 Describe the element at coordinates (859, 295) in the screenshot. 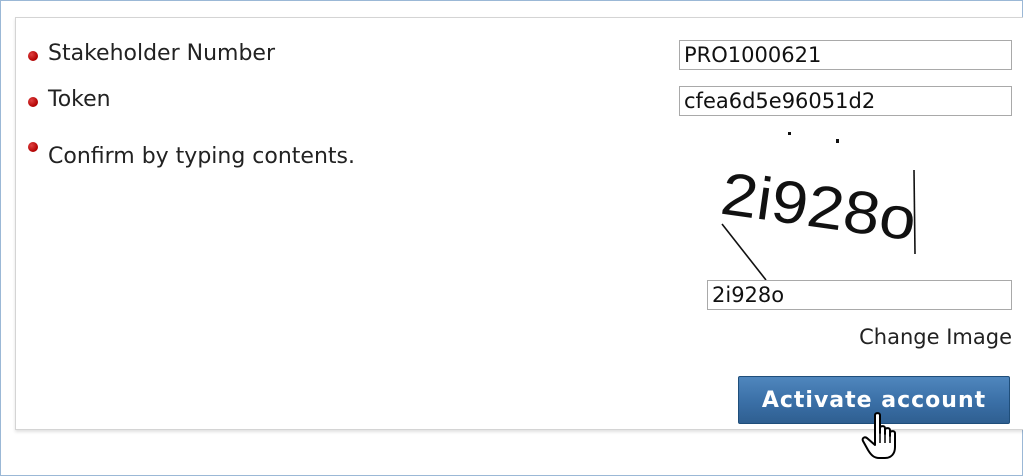

I see `captcha-input` at that location.